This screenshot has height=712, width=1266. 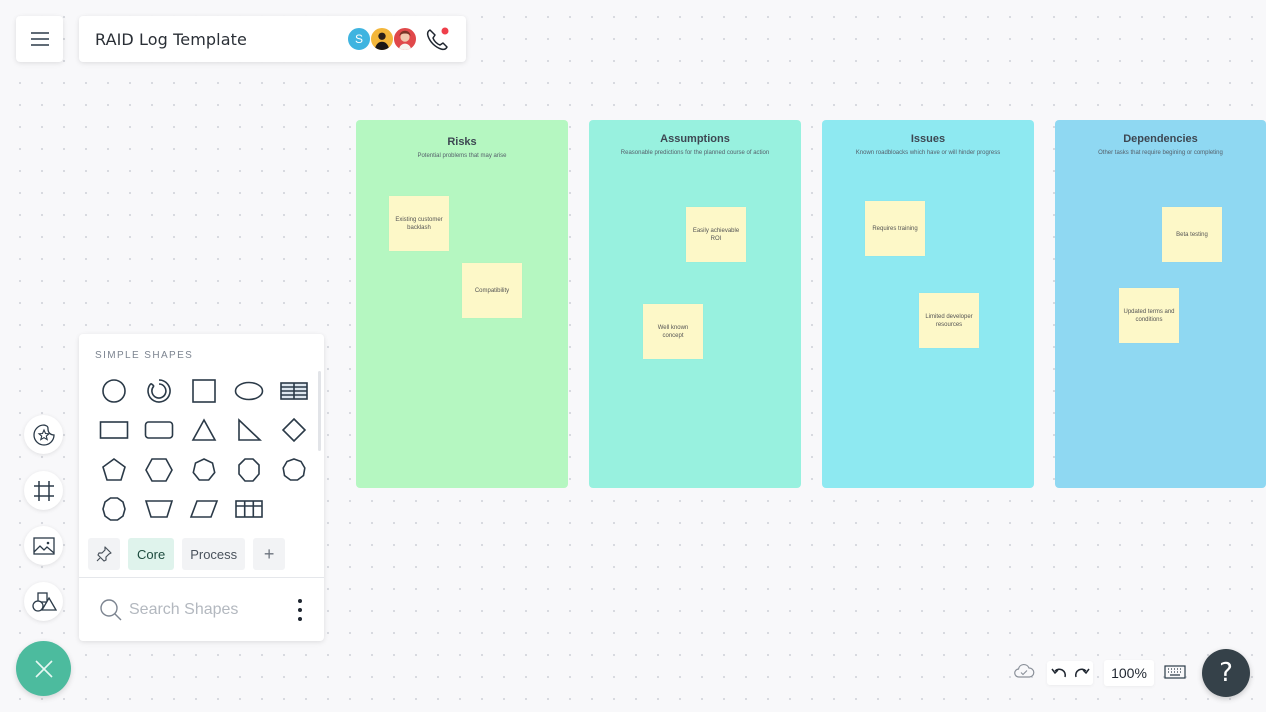 I want to click on diamond-icon, so click(x=293, y=430).